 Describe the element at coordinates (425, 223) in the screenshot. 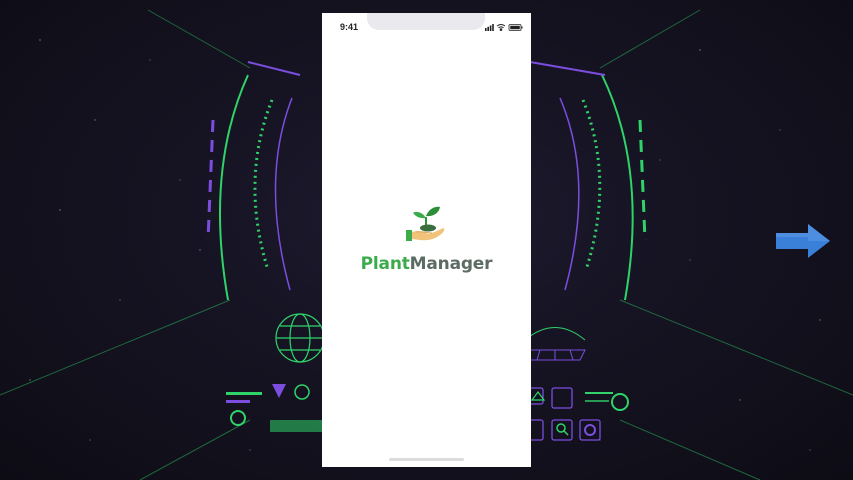

I see `hand-with-sprout-icon` at that location.